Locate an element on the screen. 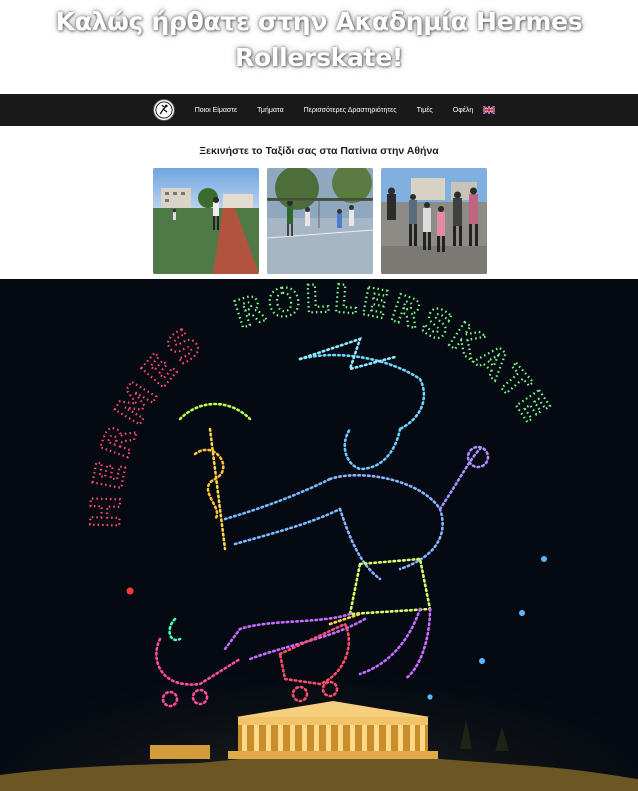 Image resolution: width=638 pixels, height=791 pixels. nav-item-about: Ποιοι Είμαστε is located at coordinates (216, 110).